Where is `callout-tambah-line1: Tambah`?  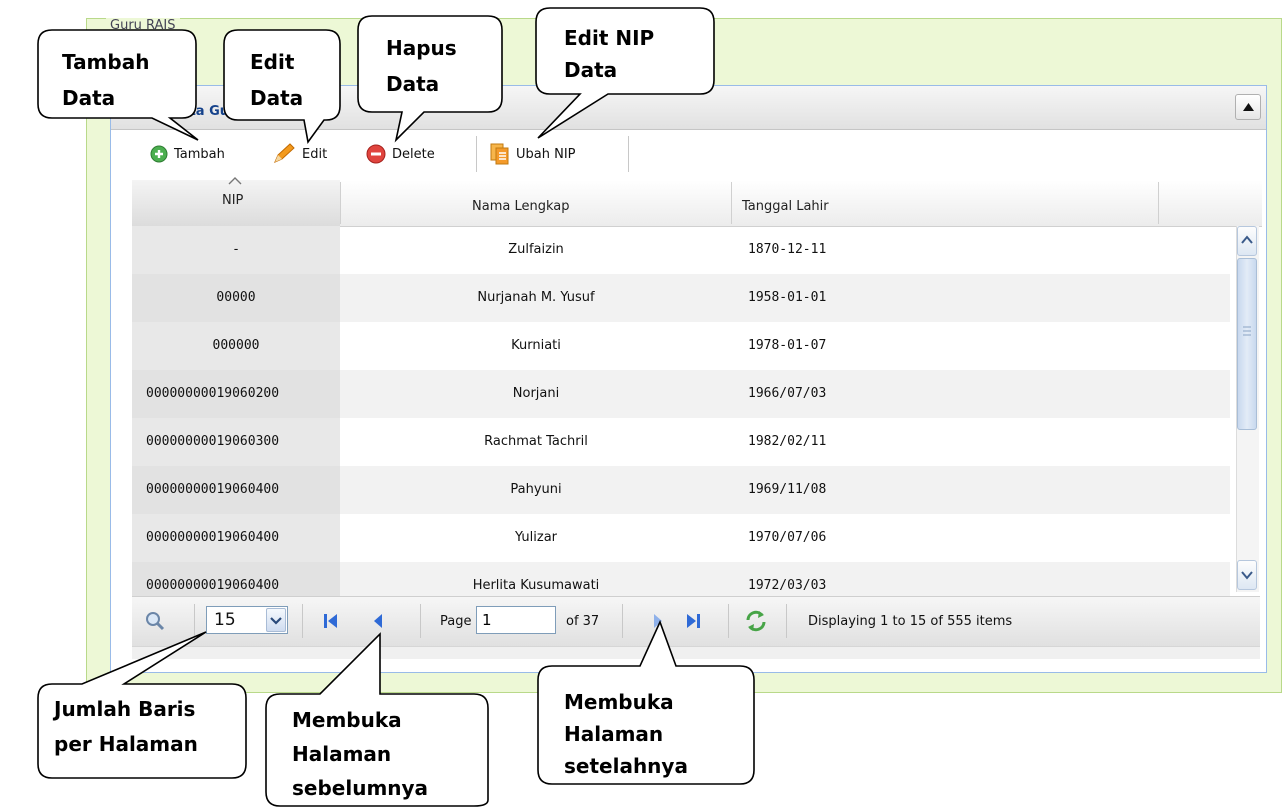 callout-tambah-line1: Tambah is located at coordinates (106, 62).